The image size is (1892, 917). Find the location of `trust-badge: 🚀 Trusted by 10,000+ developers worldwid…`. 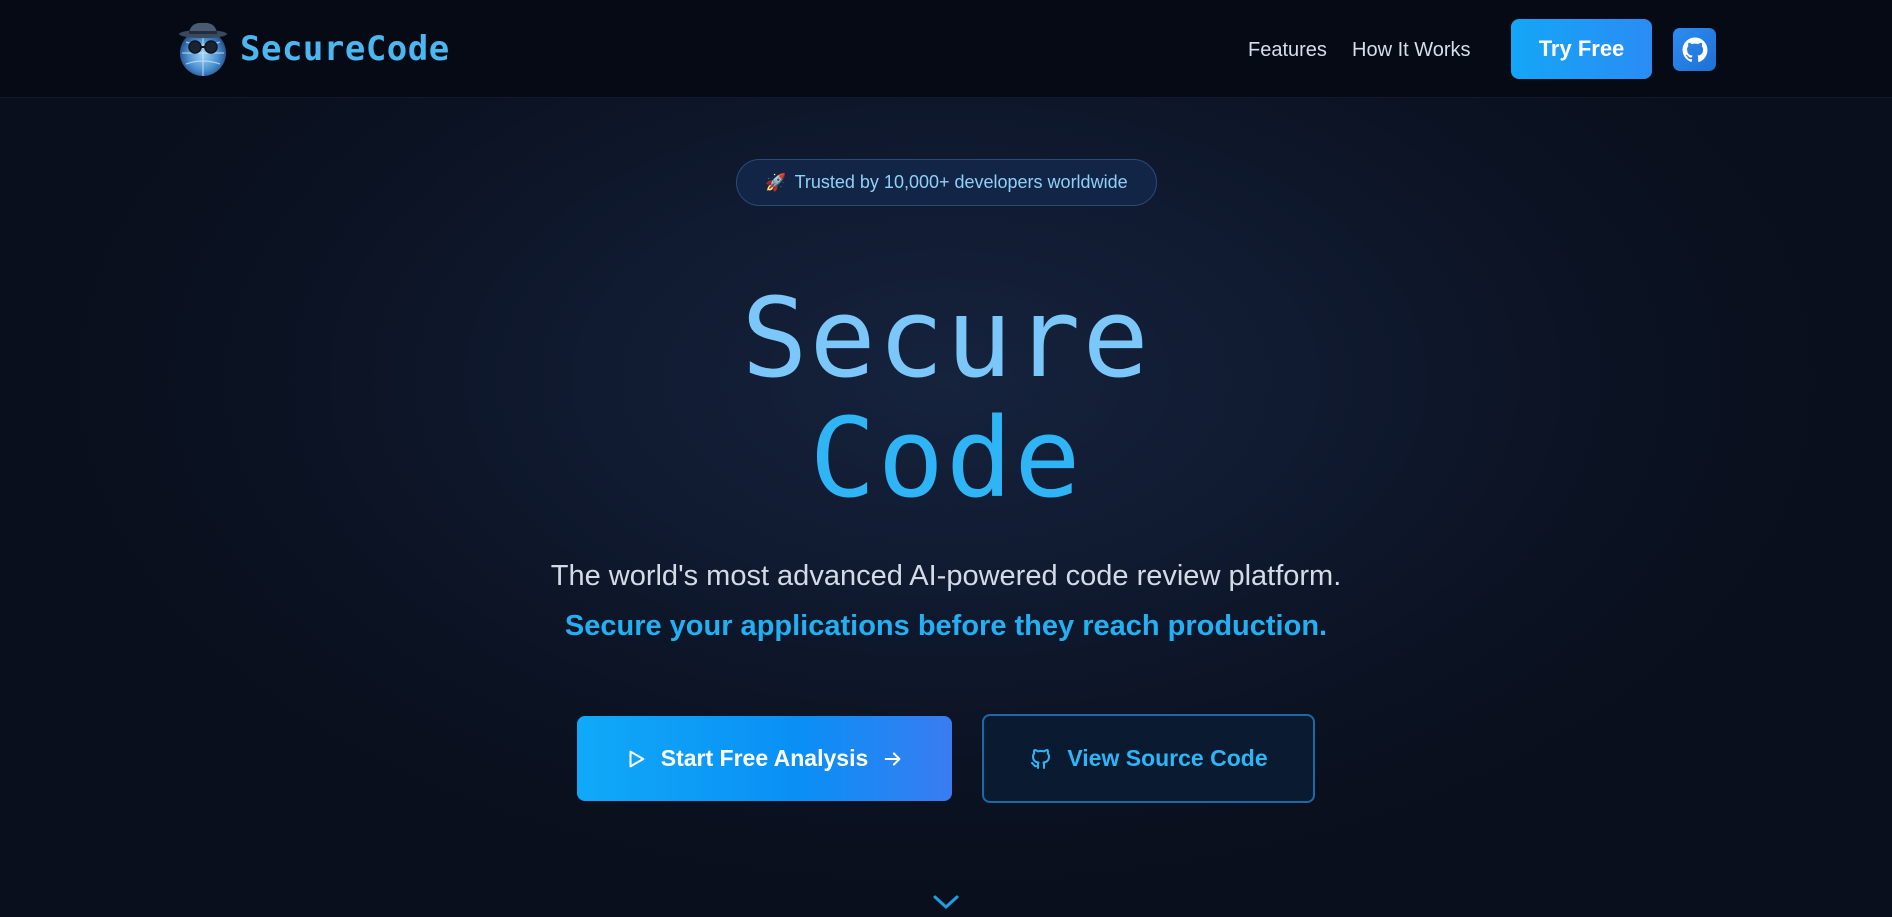

trust-badge: 🚀 Trusted by 10,000+ developers worldwid… is located at coordinates (946, 182).